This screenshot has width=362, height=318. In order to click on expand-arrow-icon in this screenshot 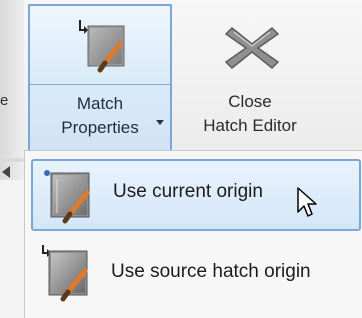, I will do `click(6, 172)`.